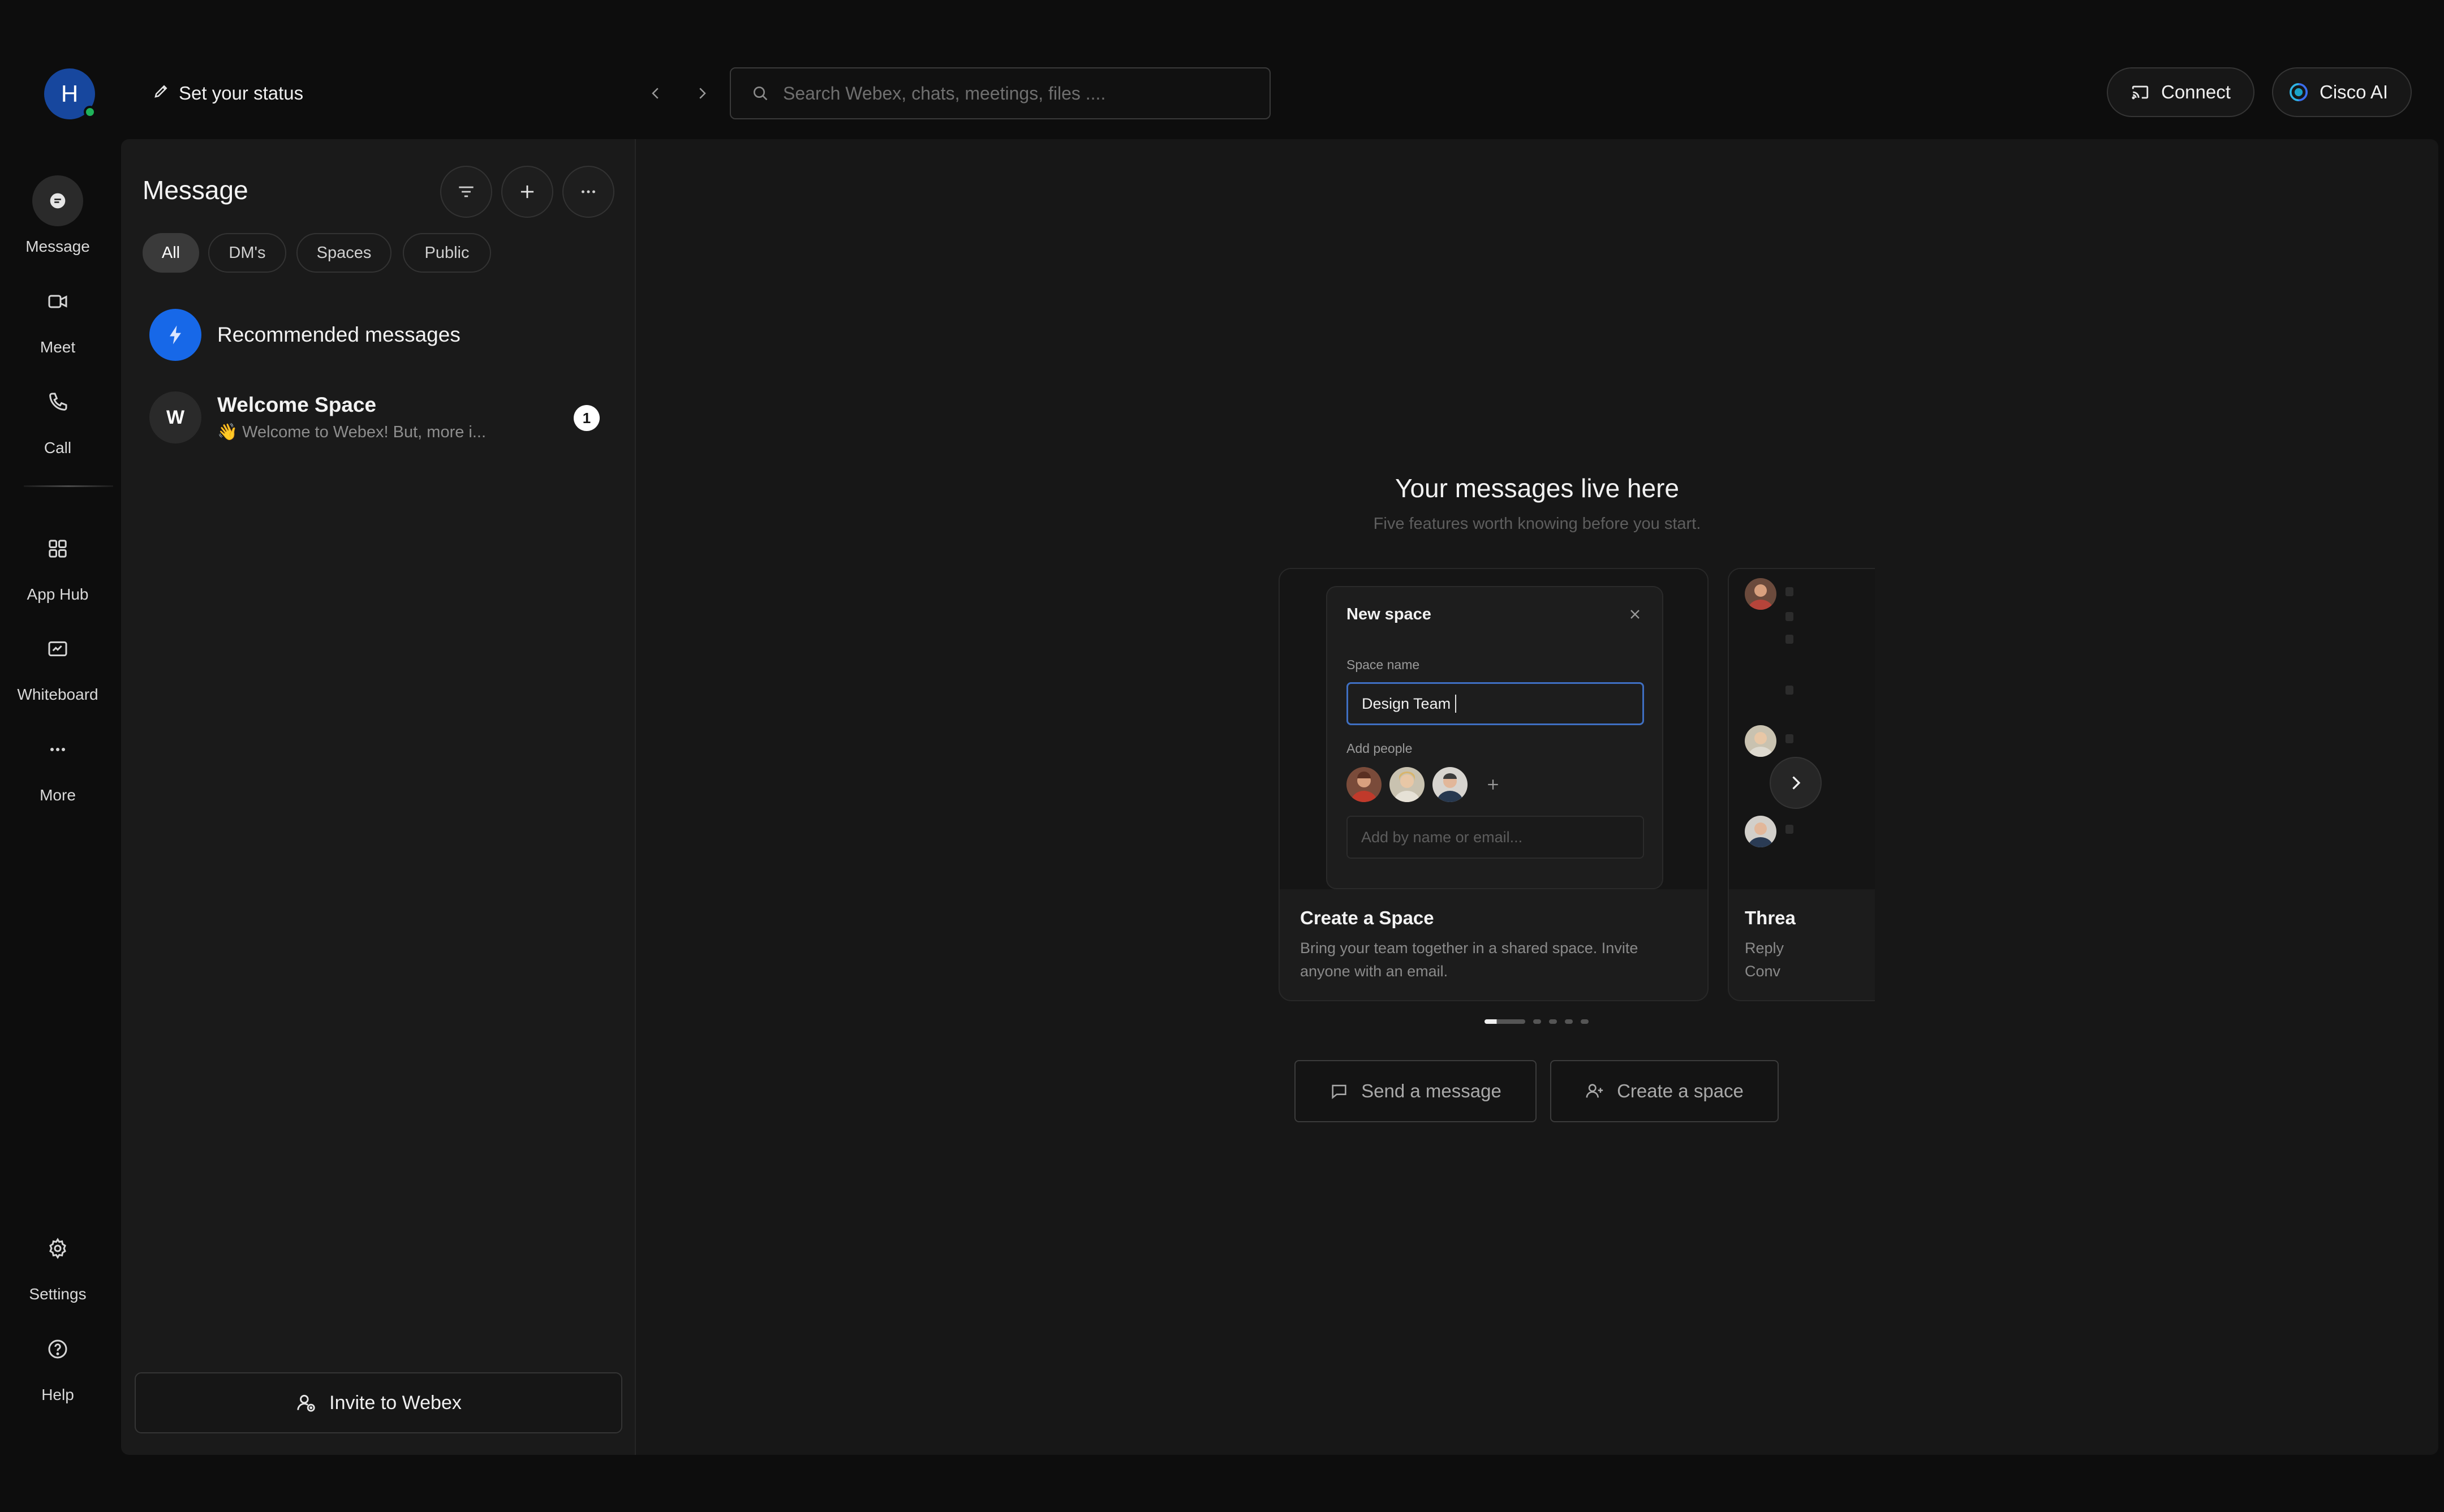 This screenshot has width=2444, height=1512. What do you see at coordinates (1389, 614) in the screenshot?
I see `dialog-title: New space` at bounding box center [1389, 614].